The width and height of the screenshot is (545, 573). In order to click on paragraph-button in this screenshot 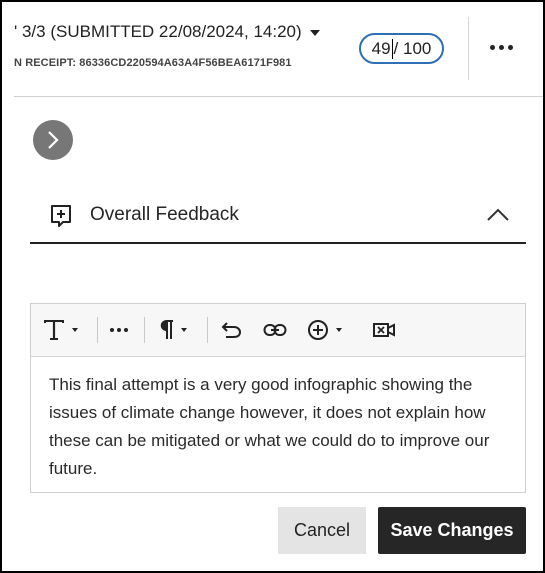, I will do `click(172, 330)`.